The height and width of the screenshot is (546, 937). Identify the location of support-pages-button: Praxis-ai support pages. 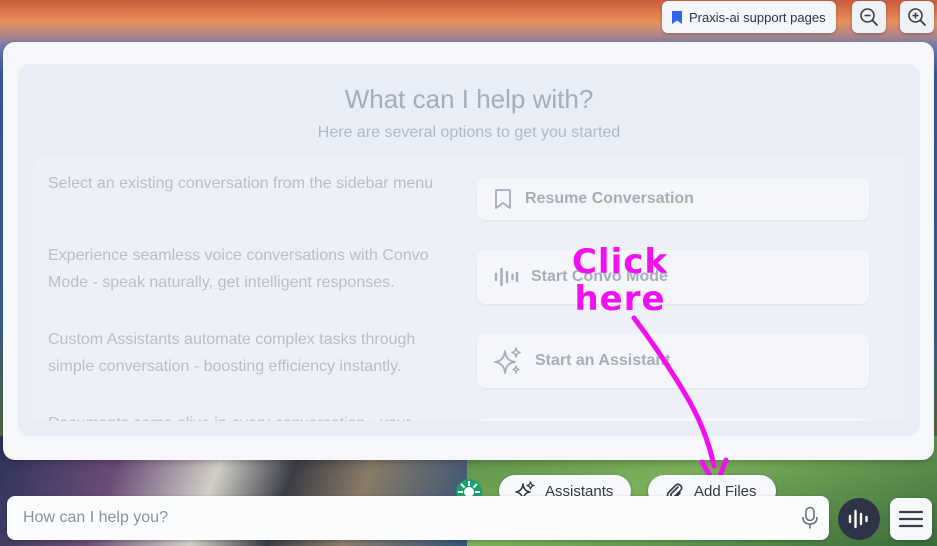
(749, 17).